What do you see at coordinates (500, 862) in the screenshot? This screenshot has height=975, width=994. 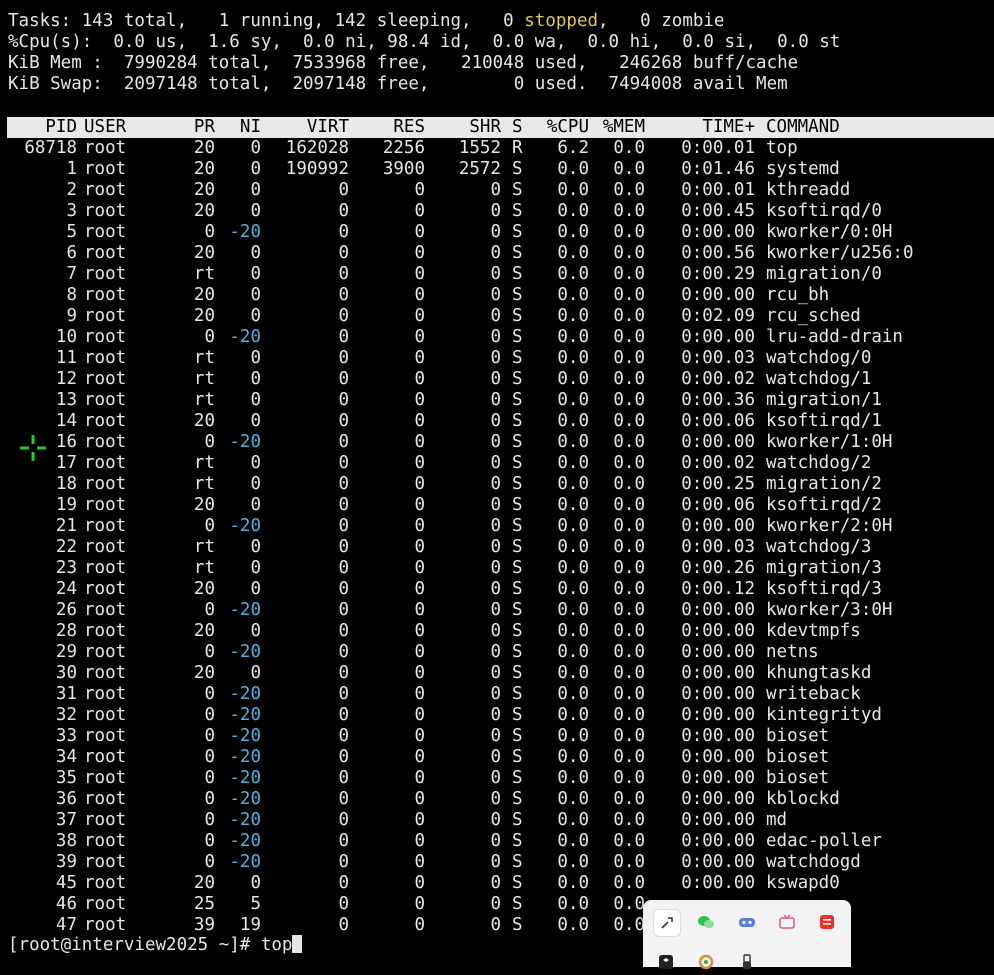 I see `process-row: 39 root 0 -20 0 0 0 S 0.0 0.0 0:00.00 watchdogd` at bounding box center [500, 862].